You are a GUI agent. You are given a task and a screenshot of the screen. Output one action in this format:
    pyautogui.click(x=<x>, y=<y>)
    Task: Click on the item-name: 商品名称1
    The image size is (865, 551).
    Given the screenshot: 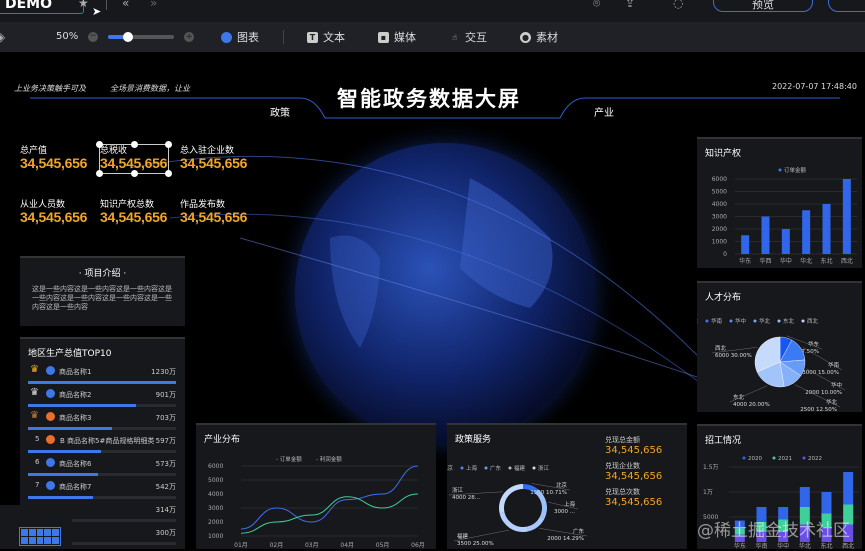 What is the action you would take?
    pyautogui.click(x=75, y=372)
    